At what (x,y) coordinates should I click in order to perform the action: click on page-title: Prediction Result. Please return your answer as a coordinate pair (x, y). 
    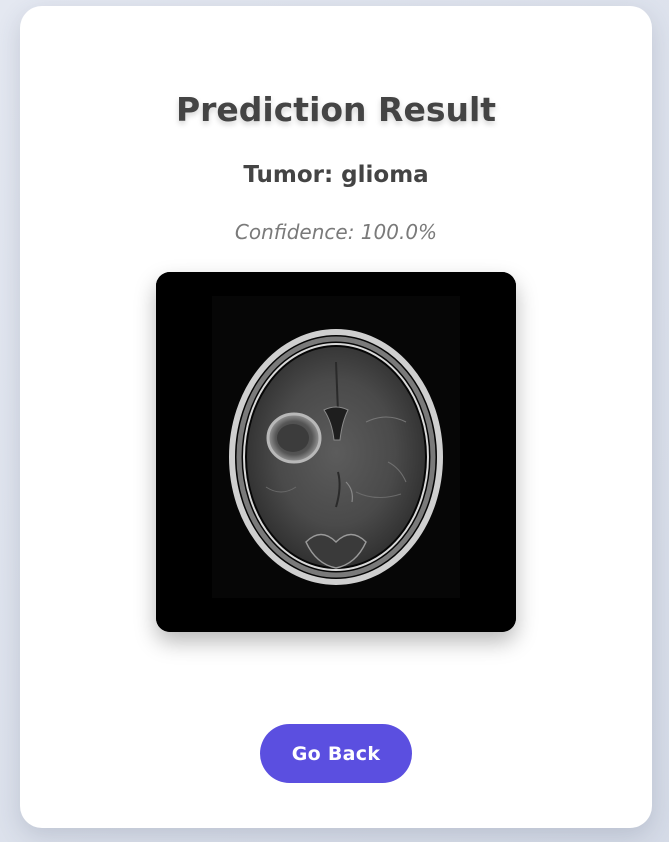
    Looking at the image, I should click on (336, 109).